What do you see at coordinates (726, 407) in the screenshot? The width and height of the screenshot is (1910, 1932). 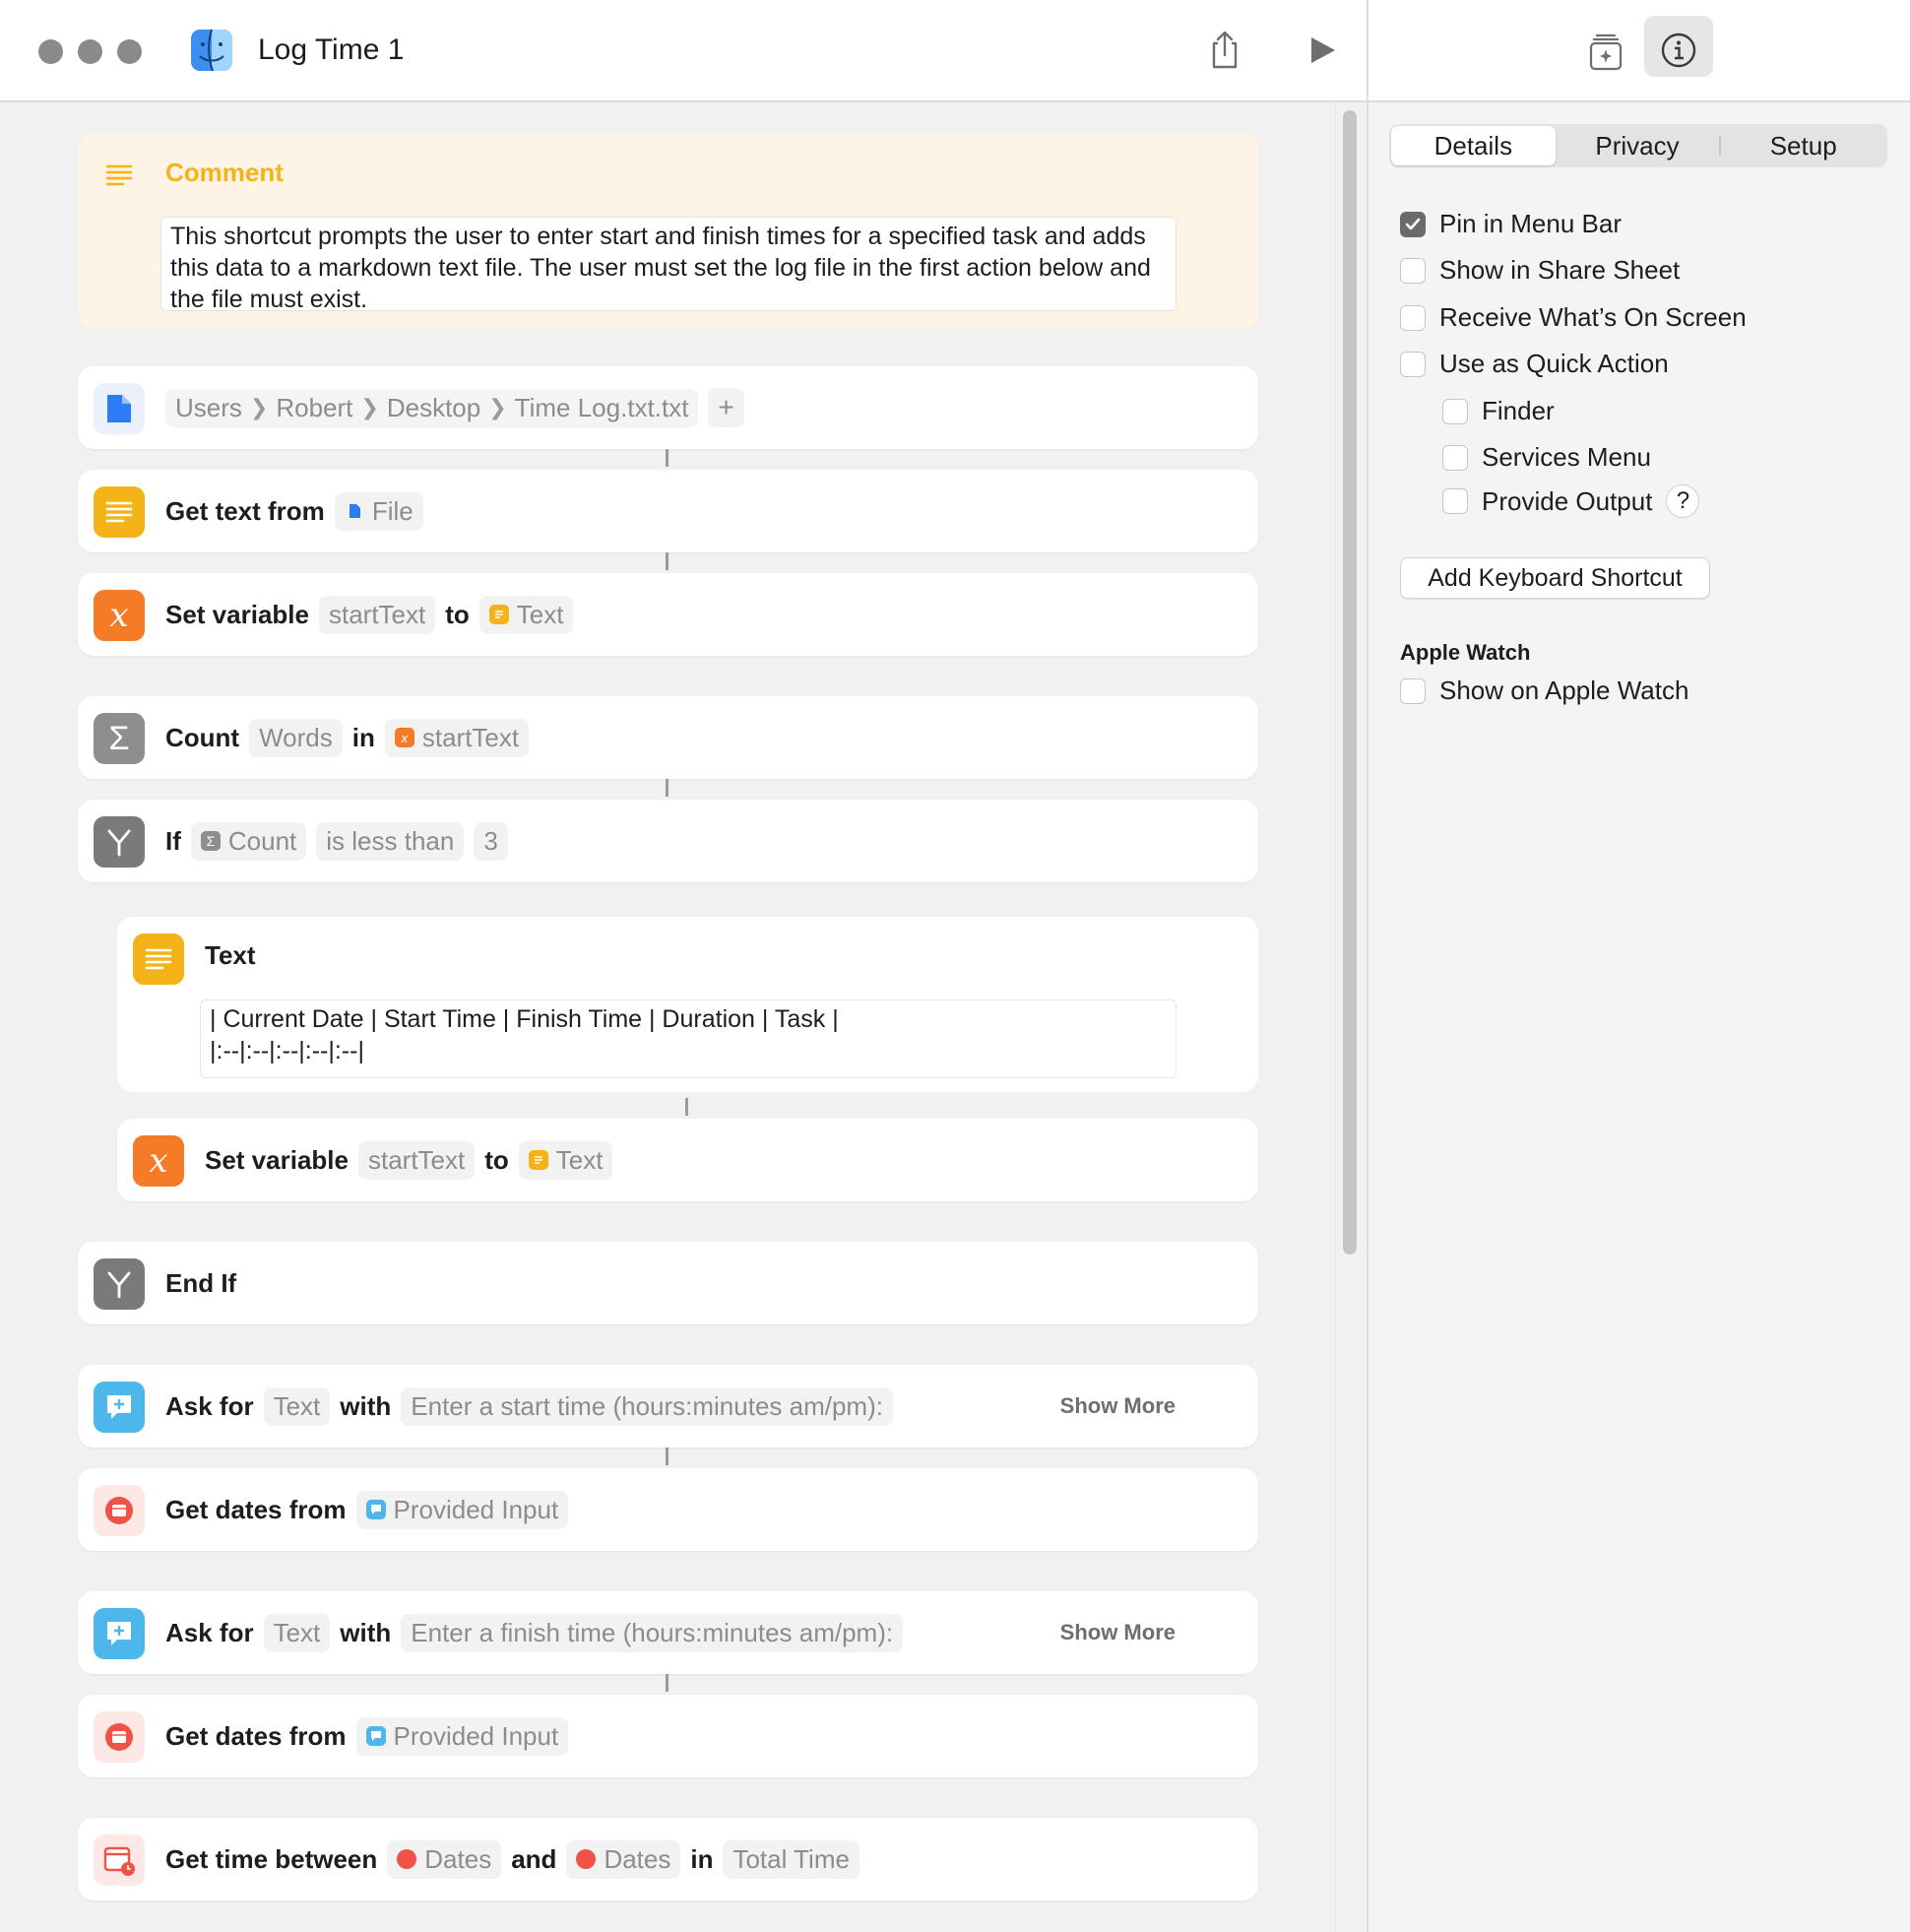 I see `plus-icon: +` at bounding box center [726, 407].